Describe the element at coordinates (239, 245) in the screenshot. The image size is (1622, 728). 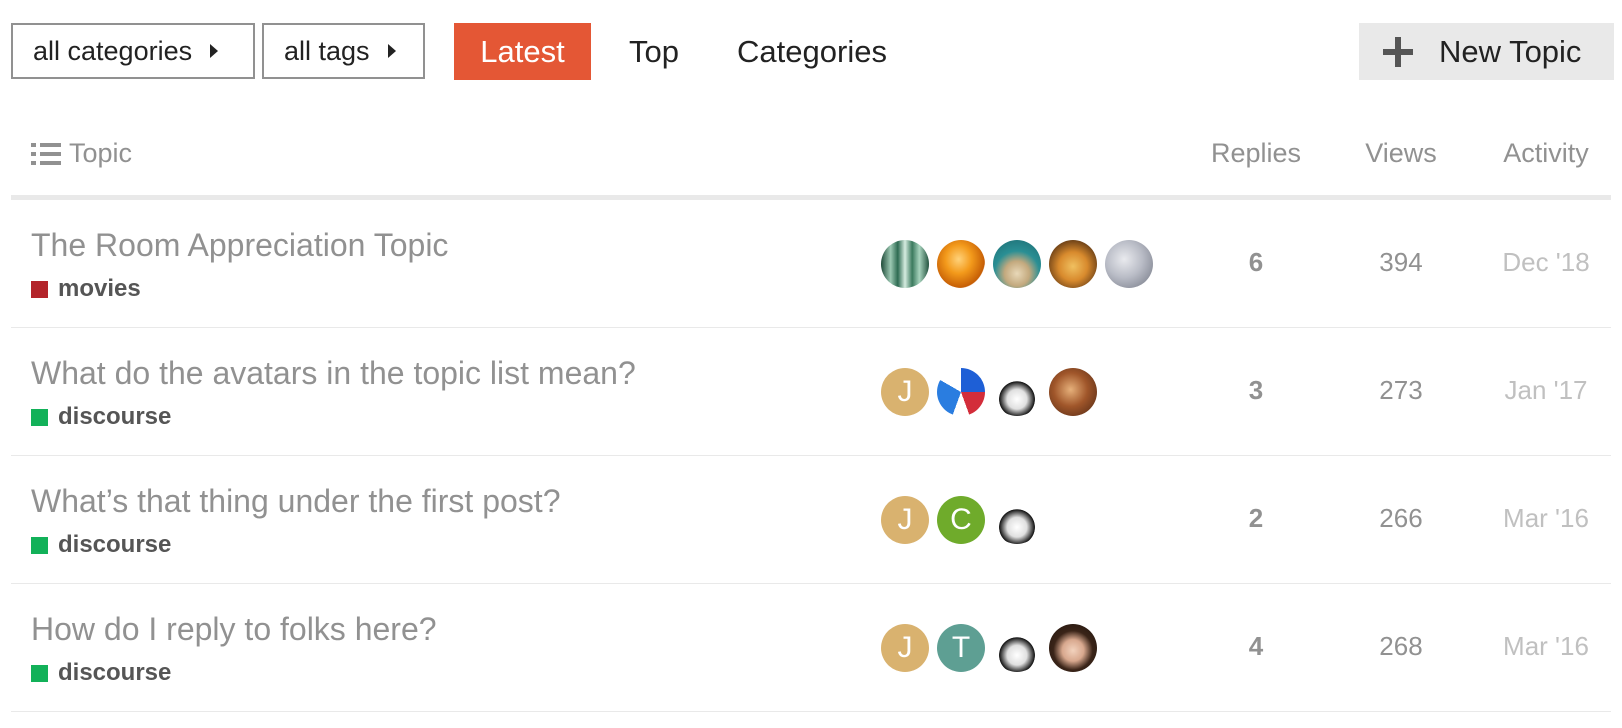
I see `topic-title-link: The Room Appreciation Topic` at that location.